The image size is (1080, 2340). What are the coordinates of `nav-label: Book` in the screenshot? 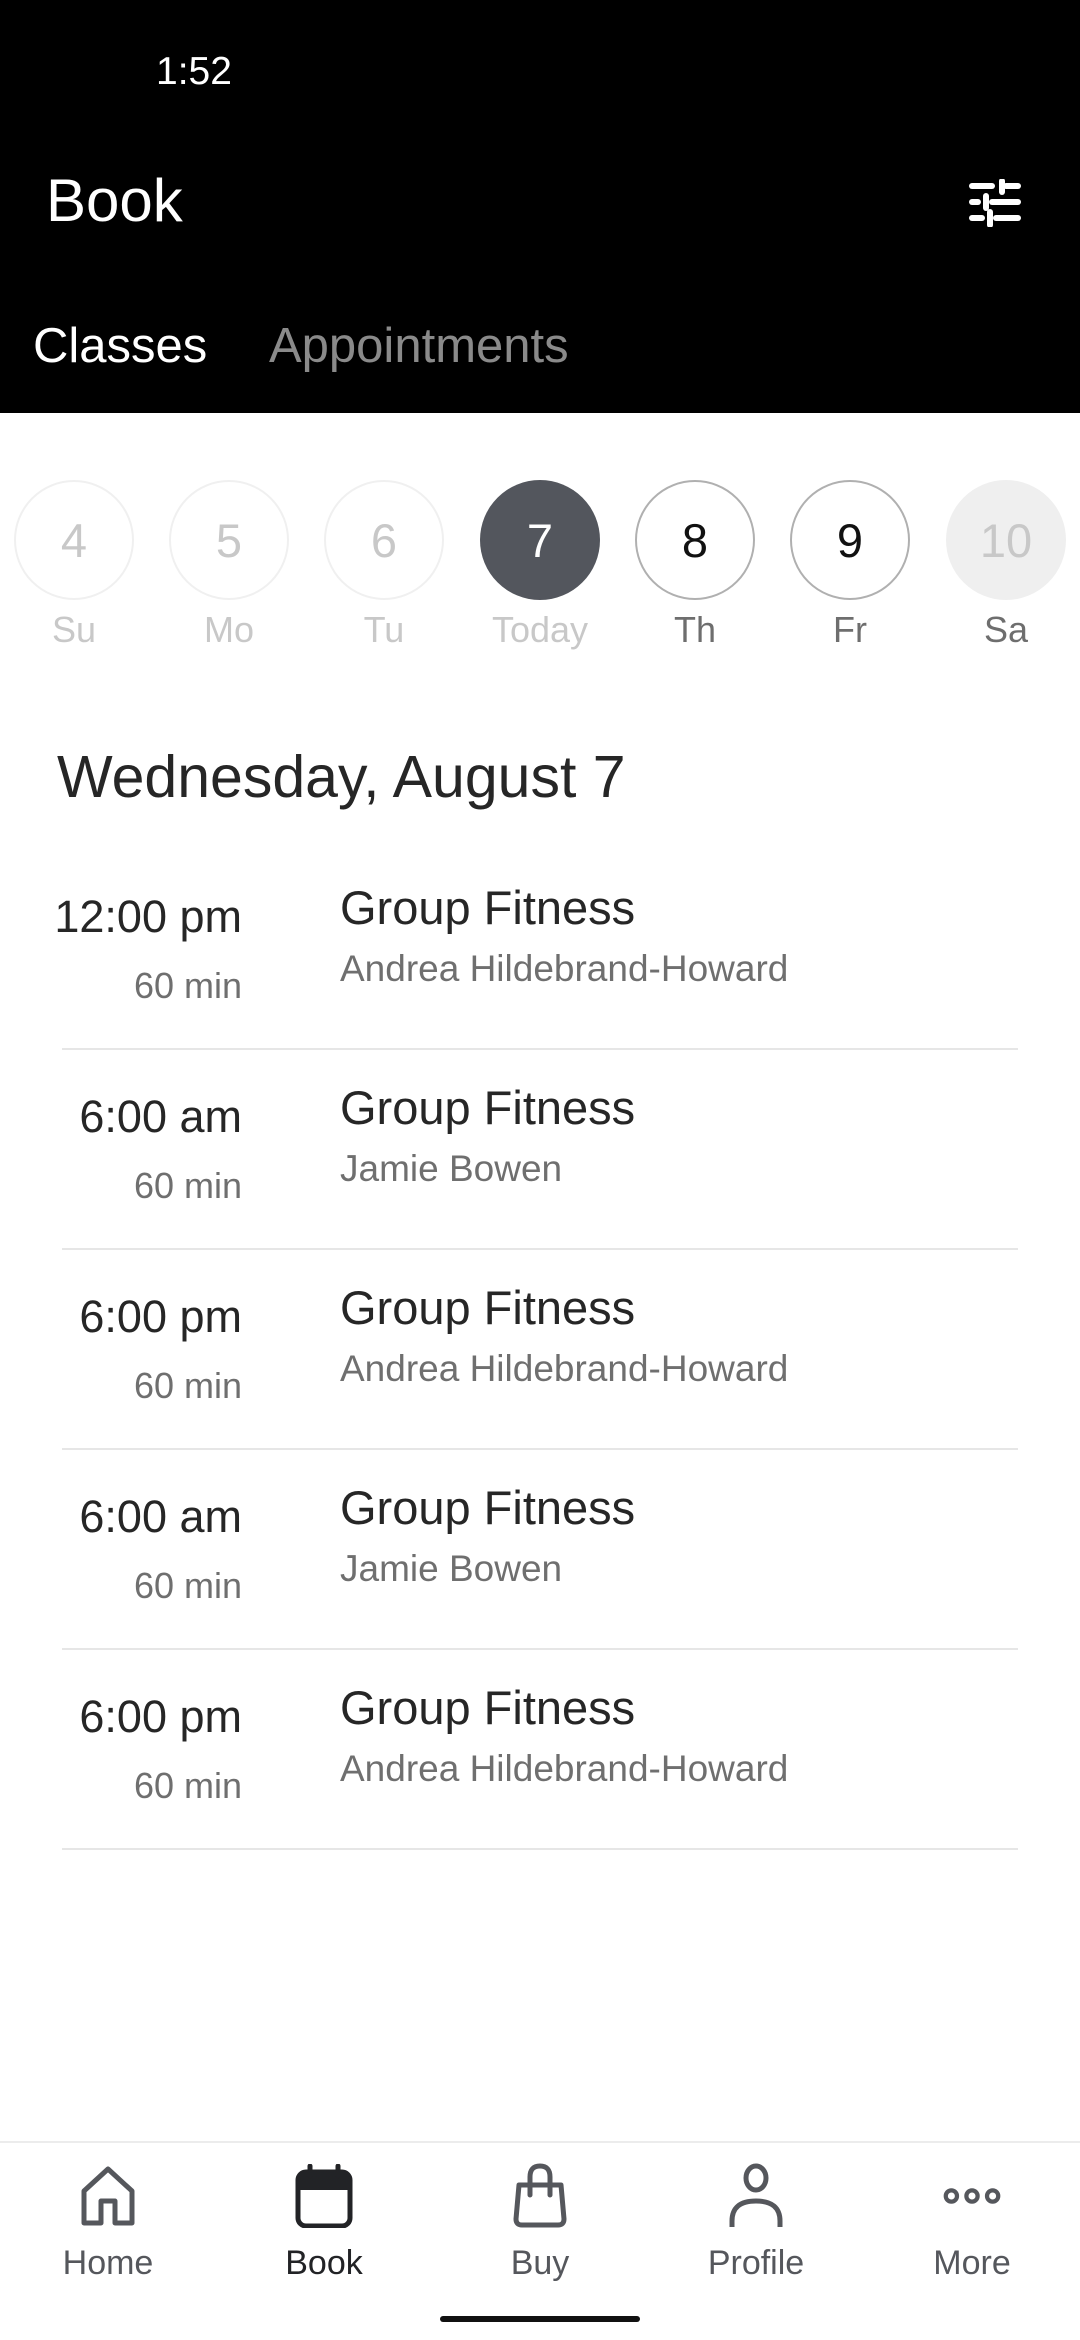 It's located at (324, 2263).